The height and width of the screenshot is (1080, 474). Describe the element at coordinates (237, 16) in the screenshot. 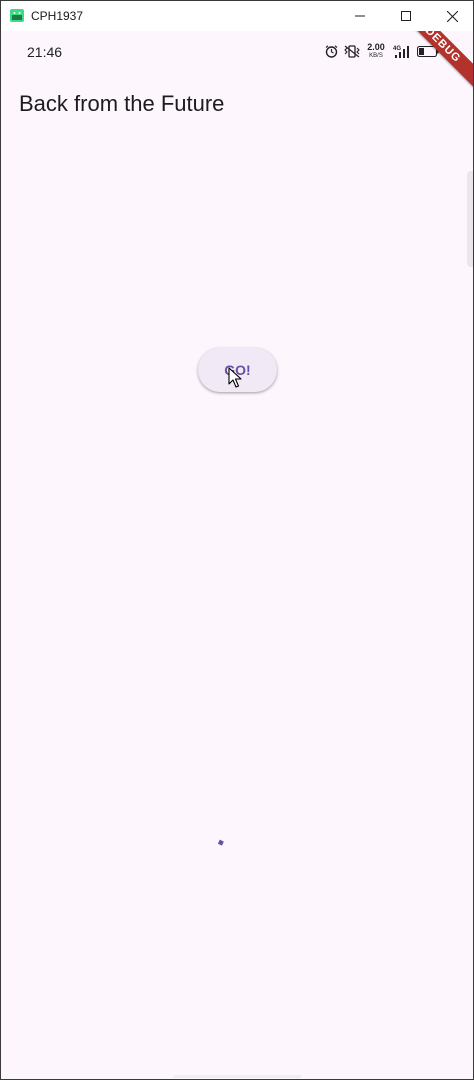

I see `window-titlebar: CPH1937` at that location.